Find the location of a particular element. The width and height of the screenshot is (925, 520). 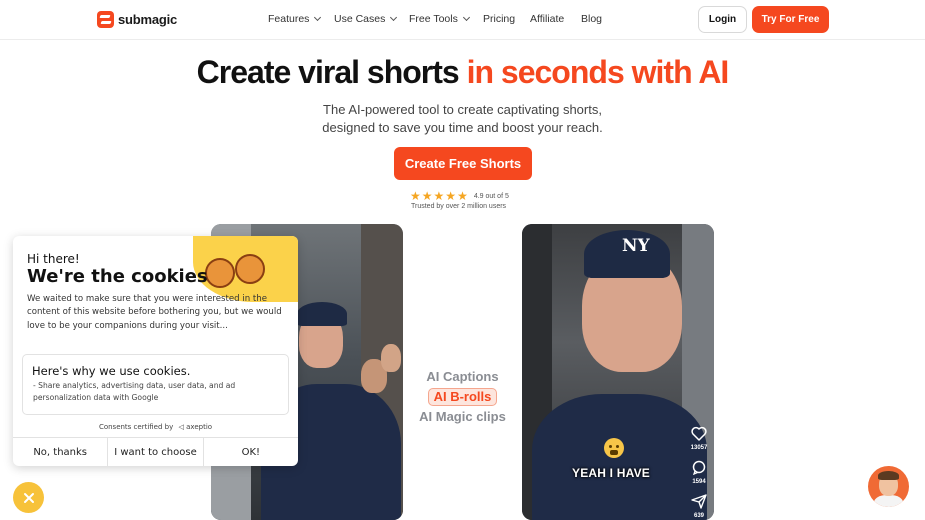

consent-certified: Consents certified by ◁ axeptio is located at coordinates (155, 427).